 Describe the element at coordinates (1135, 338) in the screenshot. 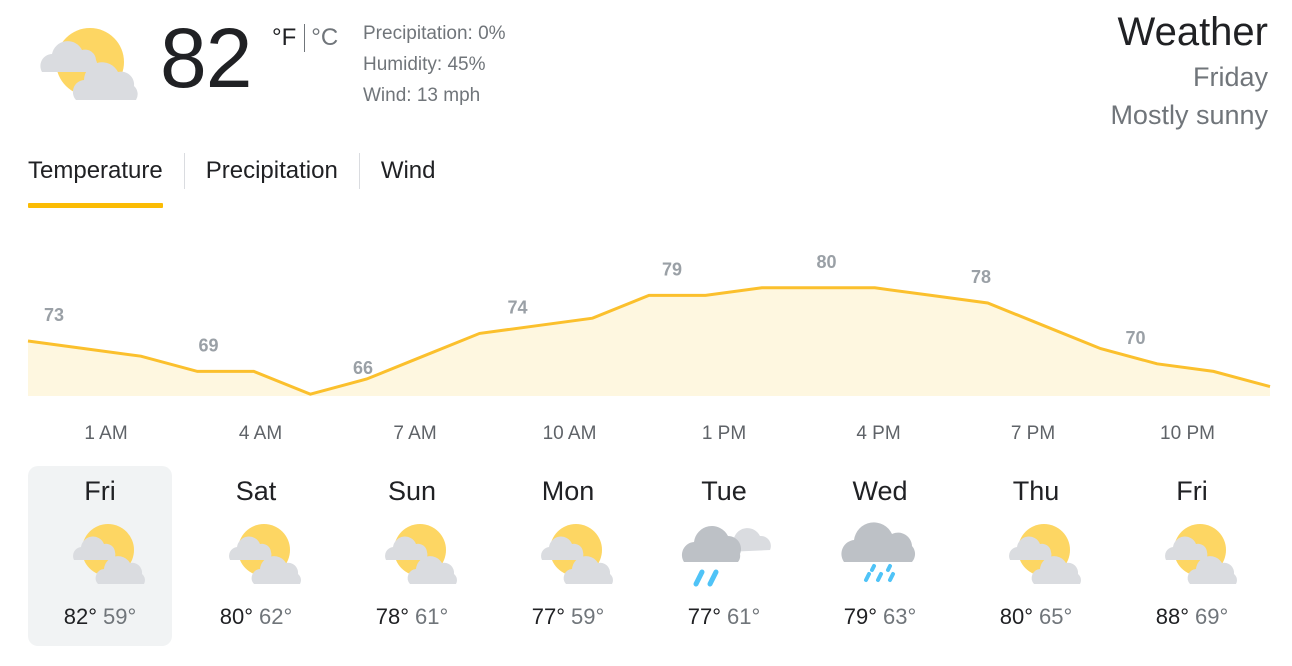

I see `chart-value-label: 70` at that location.